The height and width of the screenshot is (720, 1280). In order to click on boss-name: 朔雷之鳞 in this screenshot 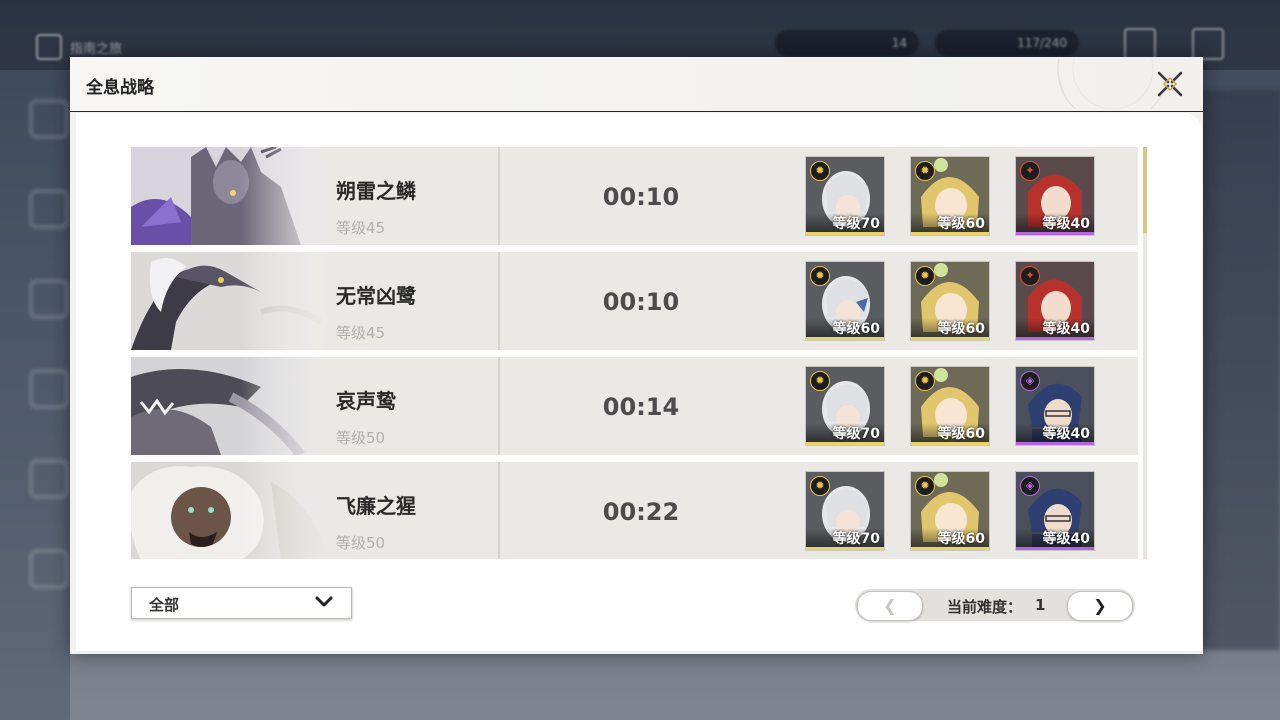, I will do `click(376, 191)`.